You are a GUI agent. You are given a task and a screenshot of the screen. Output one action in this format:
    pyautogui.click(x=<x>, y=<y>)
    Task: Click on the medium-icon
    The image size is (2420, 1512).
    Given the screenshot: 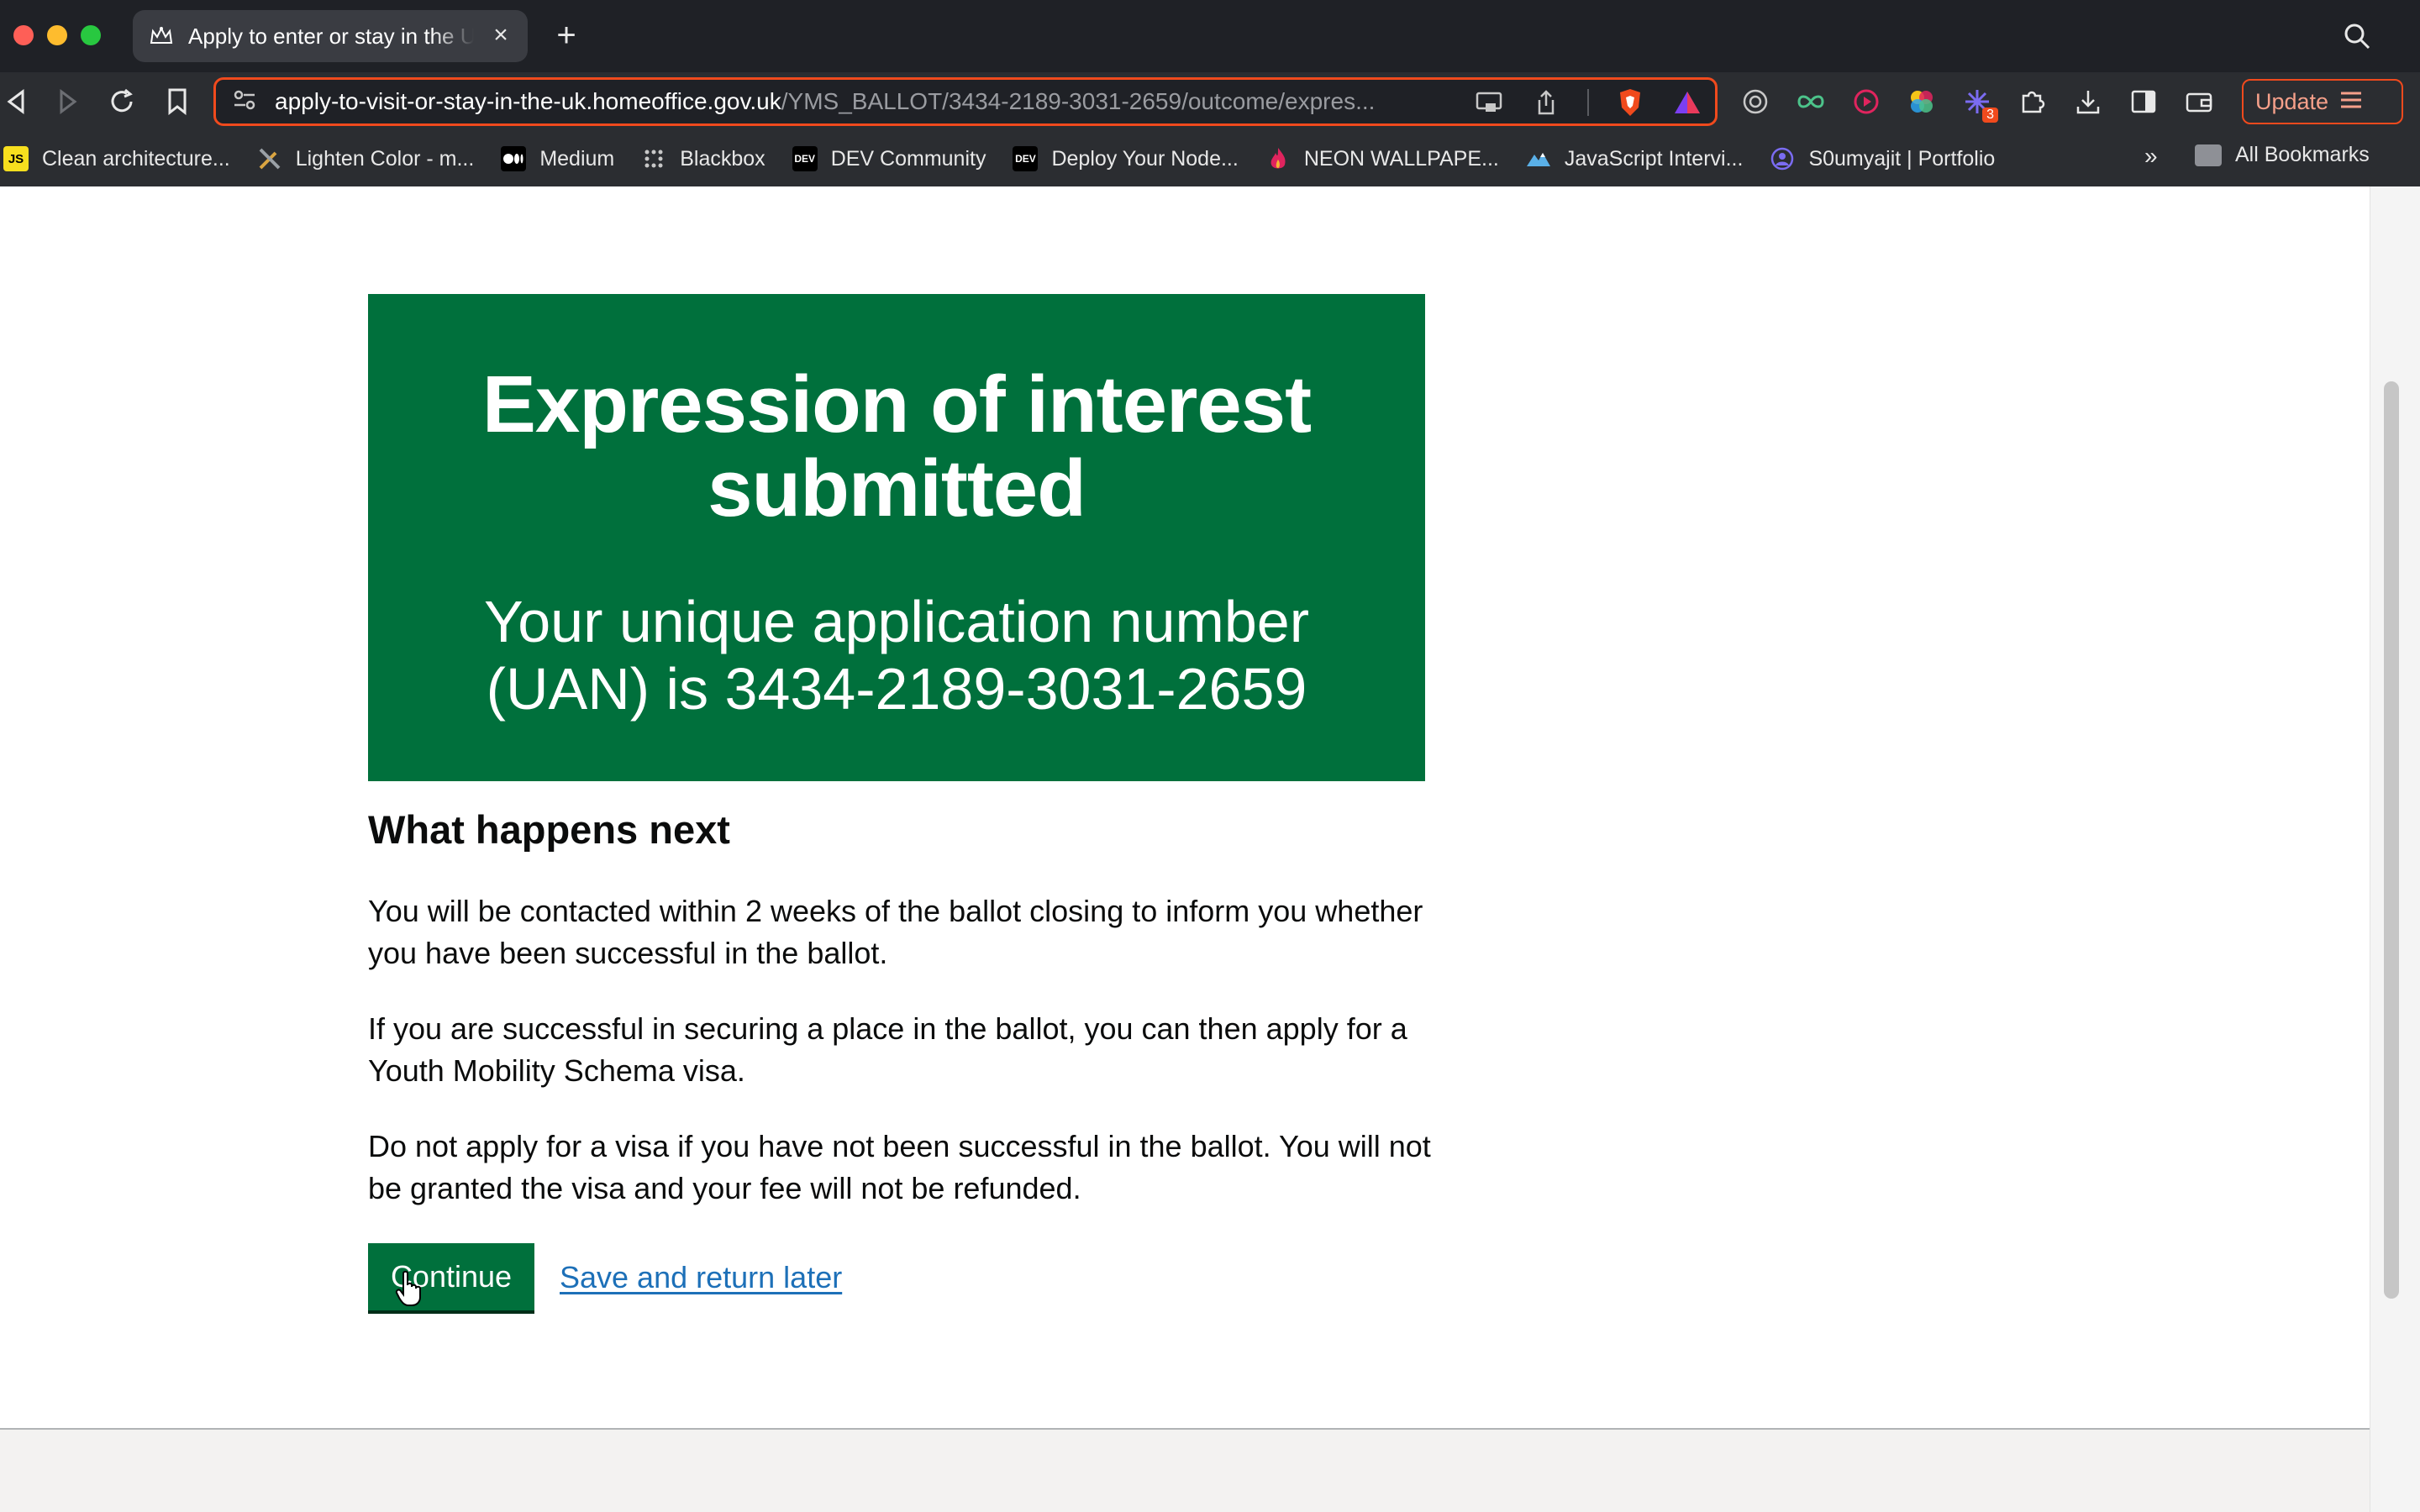 What is the action you would take?
    pyautogui.click(x=514, y=158)
    